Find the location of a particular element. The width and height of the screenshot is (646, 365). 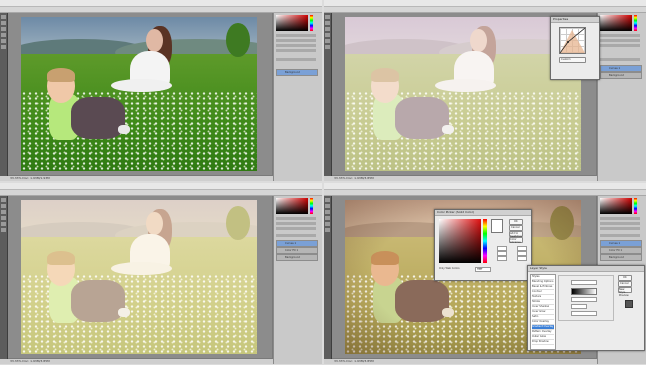

gradient-overlay-settings is located at coordinates (586, 298).